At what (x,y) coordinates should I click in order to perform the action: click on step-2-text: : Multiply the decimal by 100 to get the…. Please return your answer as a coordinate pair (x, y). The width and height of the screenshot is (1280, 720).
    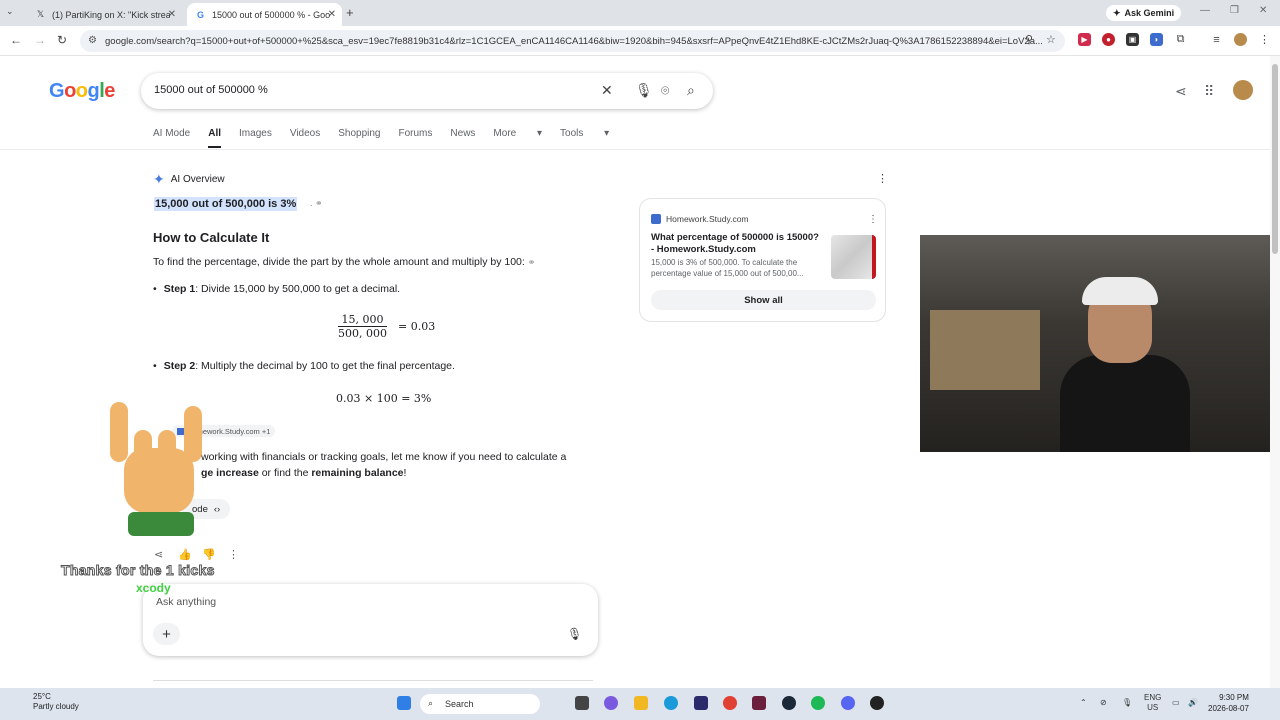
    Looking at the image, I should click on (325, 366).